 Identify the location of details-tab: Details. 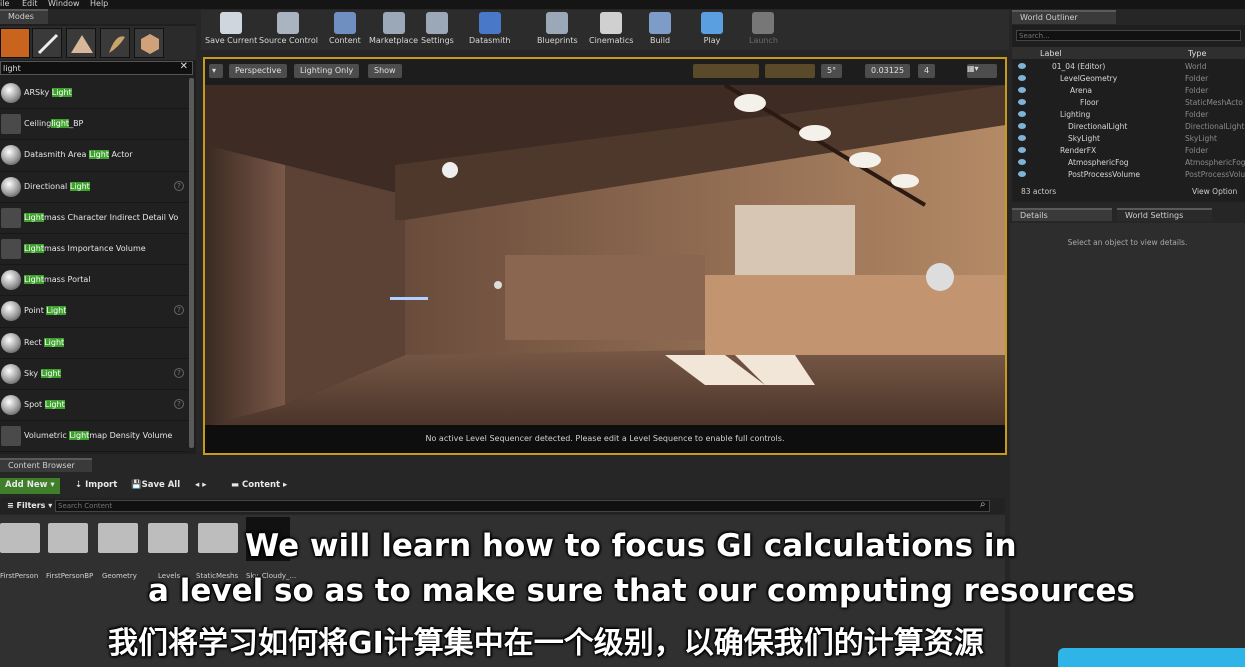
(1062, 214).